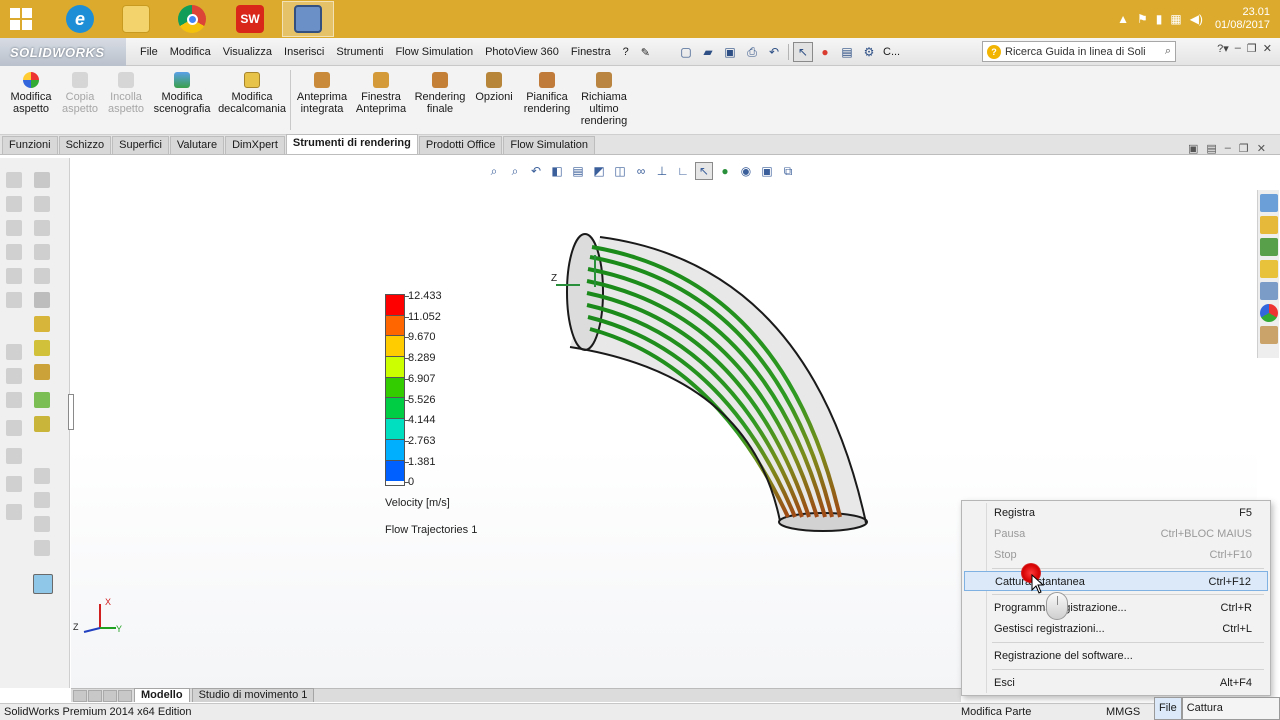 The width and height of the screenshot is (1280, 720). I want to click on cmd-modifica-decalcomania: Modifica decalcomania, so click(252, 93).